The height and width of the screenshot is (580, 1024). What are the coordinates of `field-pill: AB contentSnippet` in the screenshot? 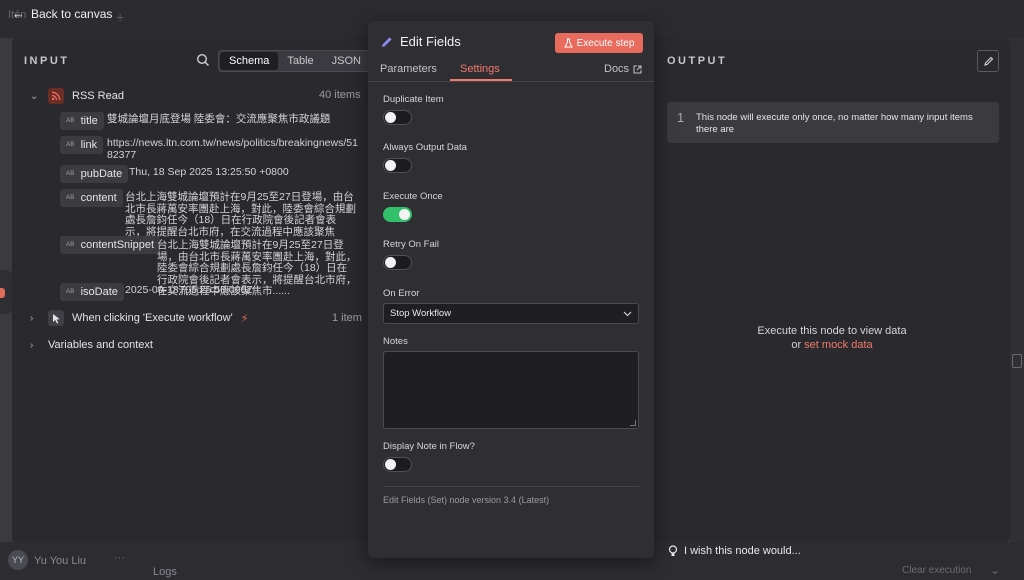 It's located at (110, 245).